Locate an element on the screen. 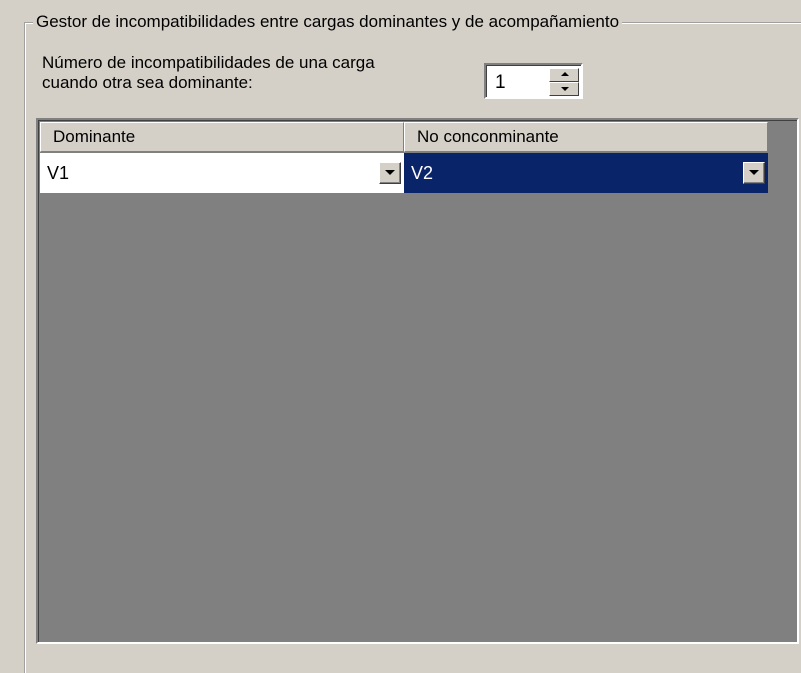  column-header-dominante: Dominante is located at coordinates (222, 137).